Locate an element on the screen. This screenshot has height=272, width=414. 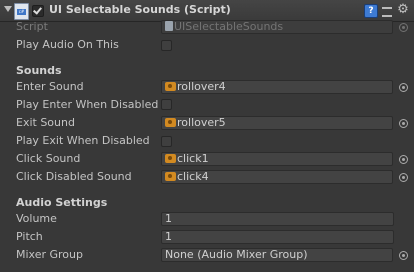
gear-icon: ⚙ is located at coordinates (403, 9).